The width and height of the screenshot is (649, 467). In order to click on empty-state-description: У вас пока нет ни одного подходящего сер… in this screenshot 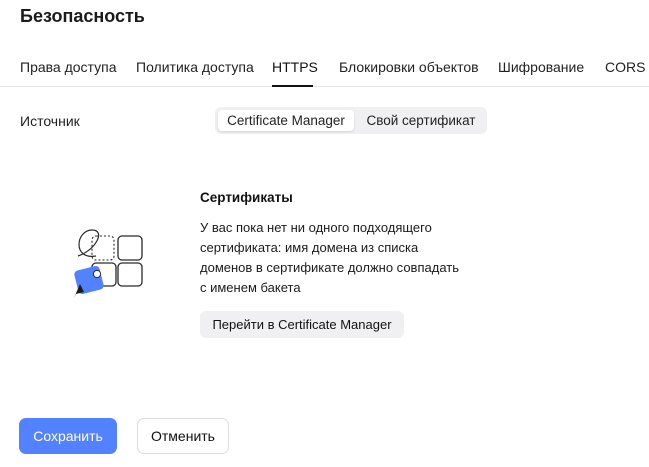, I will do `click(345, 258)`.